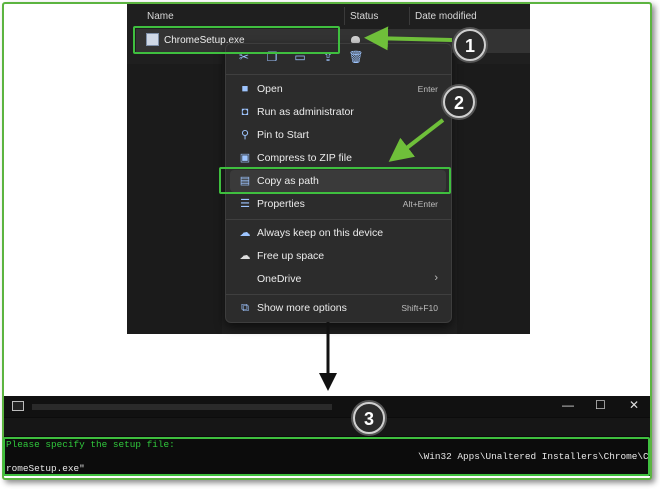 This screenshot has width=660, height=489. I want to click on step-badge-1: 1, so click(470, 45).